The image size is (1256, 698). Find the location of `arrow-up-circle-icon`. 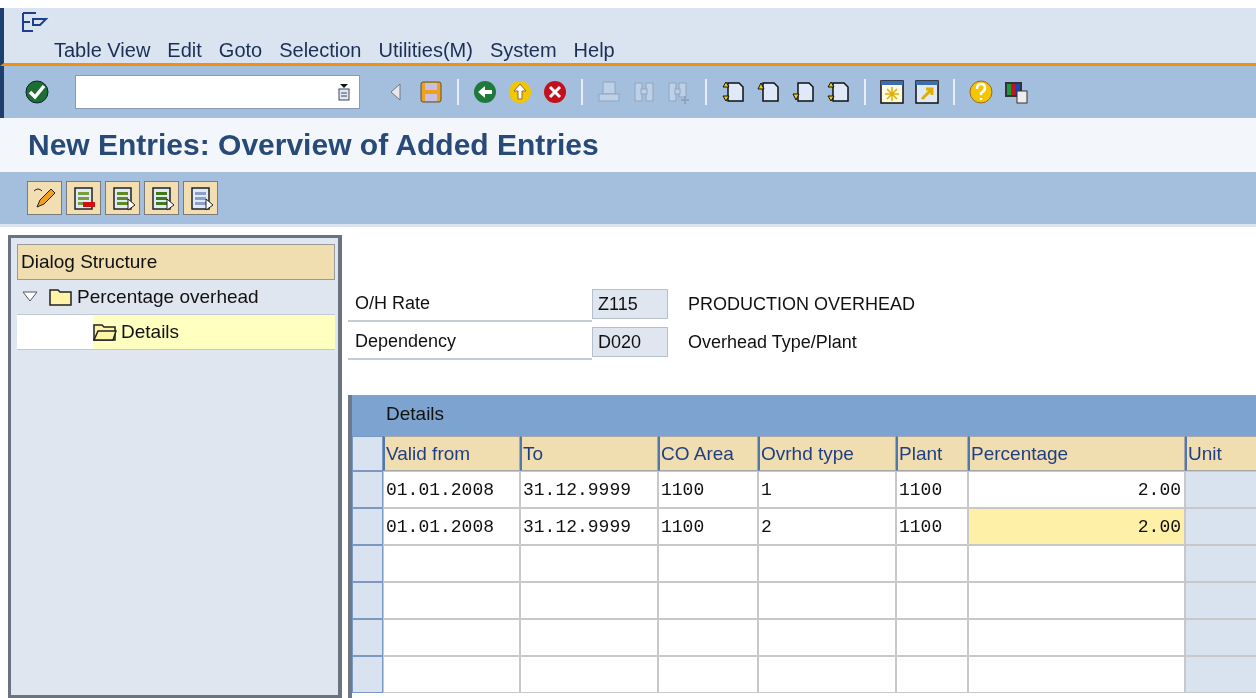

arrow-up-circle-icon is located at coordinates (520, 92).